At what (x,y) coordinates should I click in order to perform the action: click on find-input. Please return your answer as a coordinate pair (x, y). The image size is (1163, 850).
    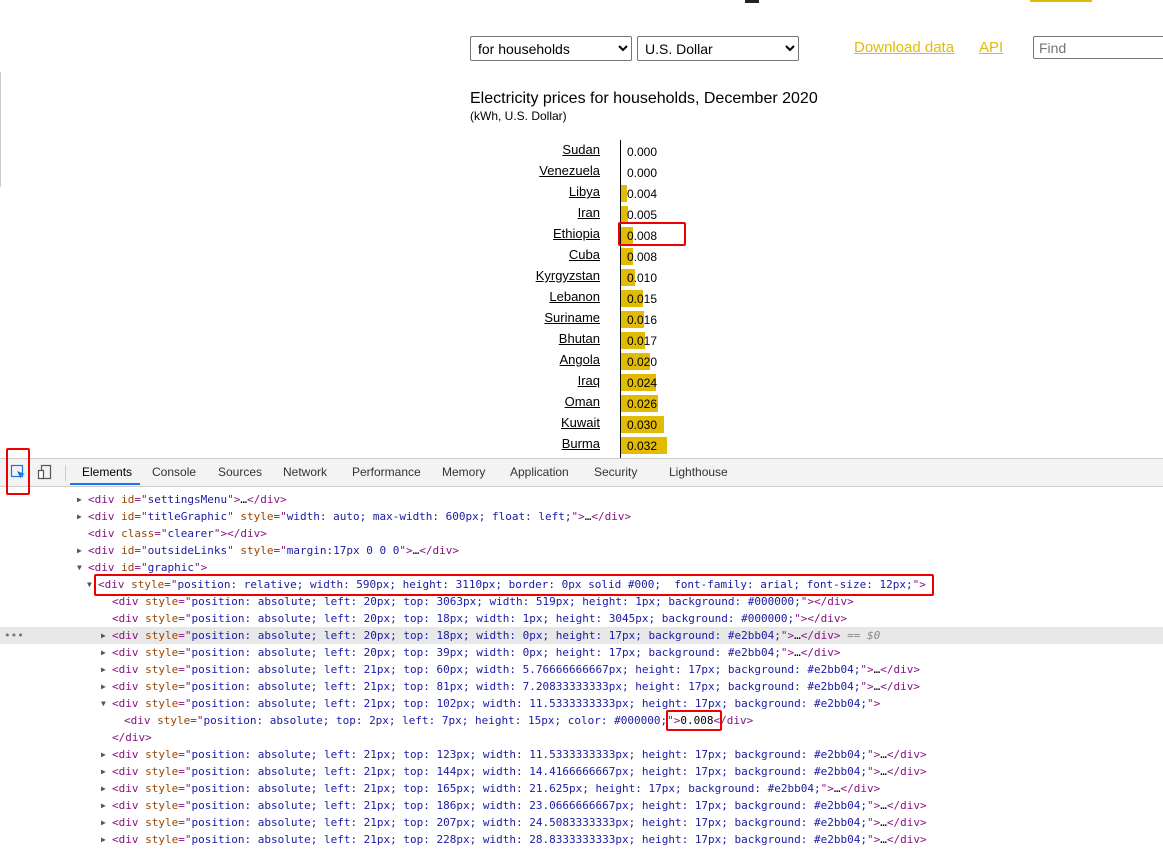
    Looking at the image, I should click on (1098, 47).